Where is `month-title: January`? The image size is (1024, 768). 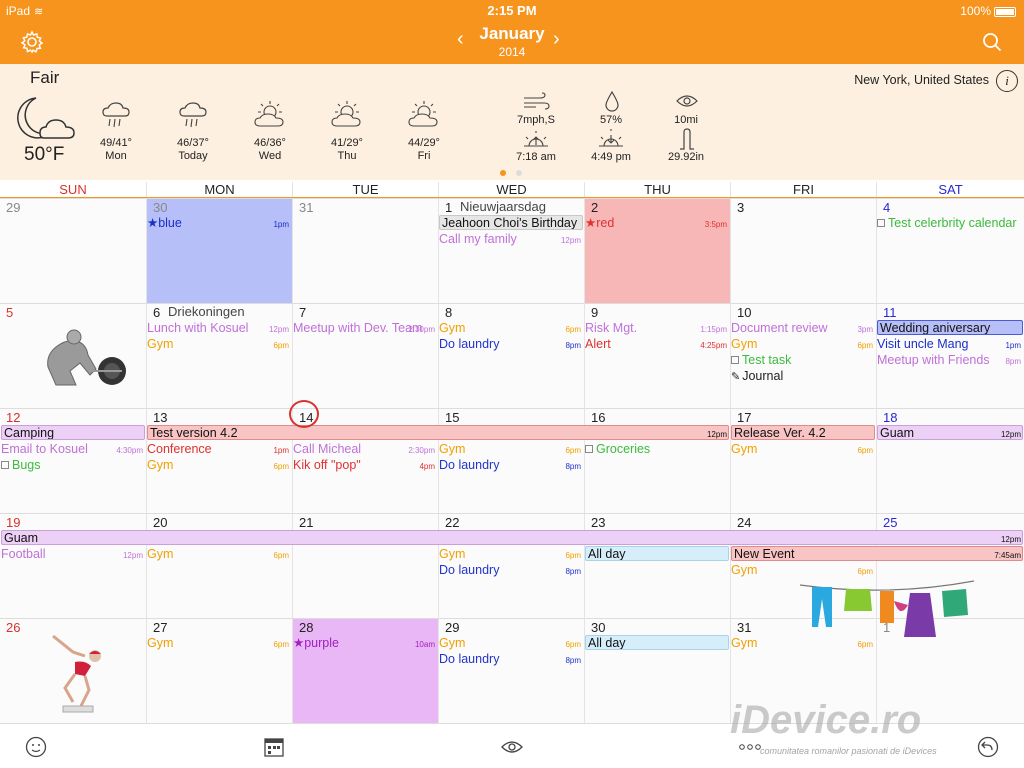
month-title: January is located at coordinates (512, 34).